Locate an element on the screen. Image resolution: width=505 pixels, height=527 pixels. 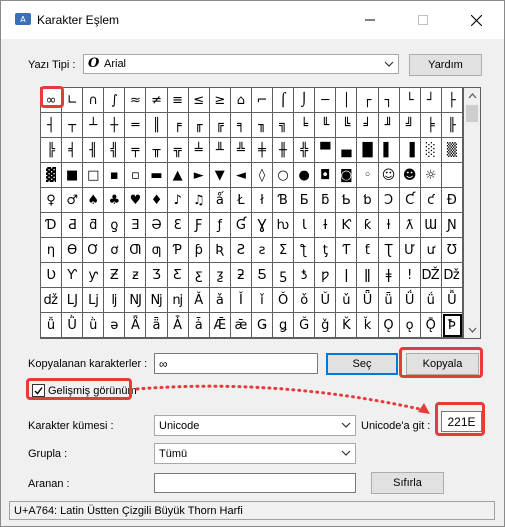
character-cell: ╩ is located at coordinates (241, 150).